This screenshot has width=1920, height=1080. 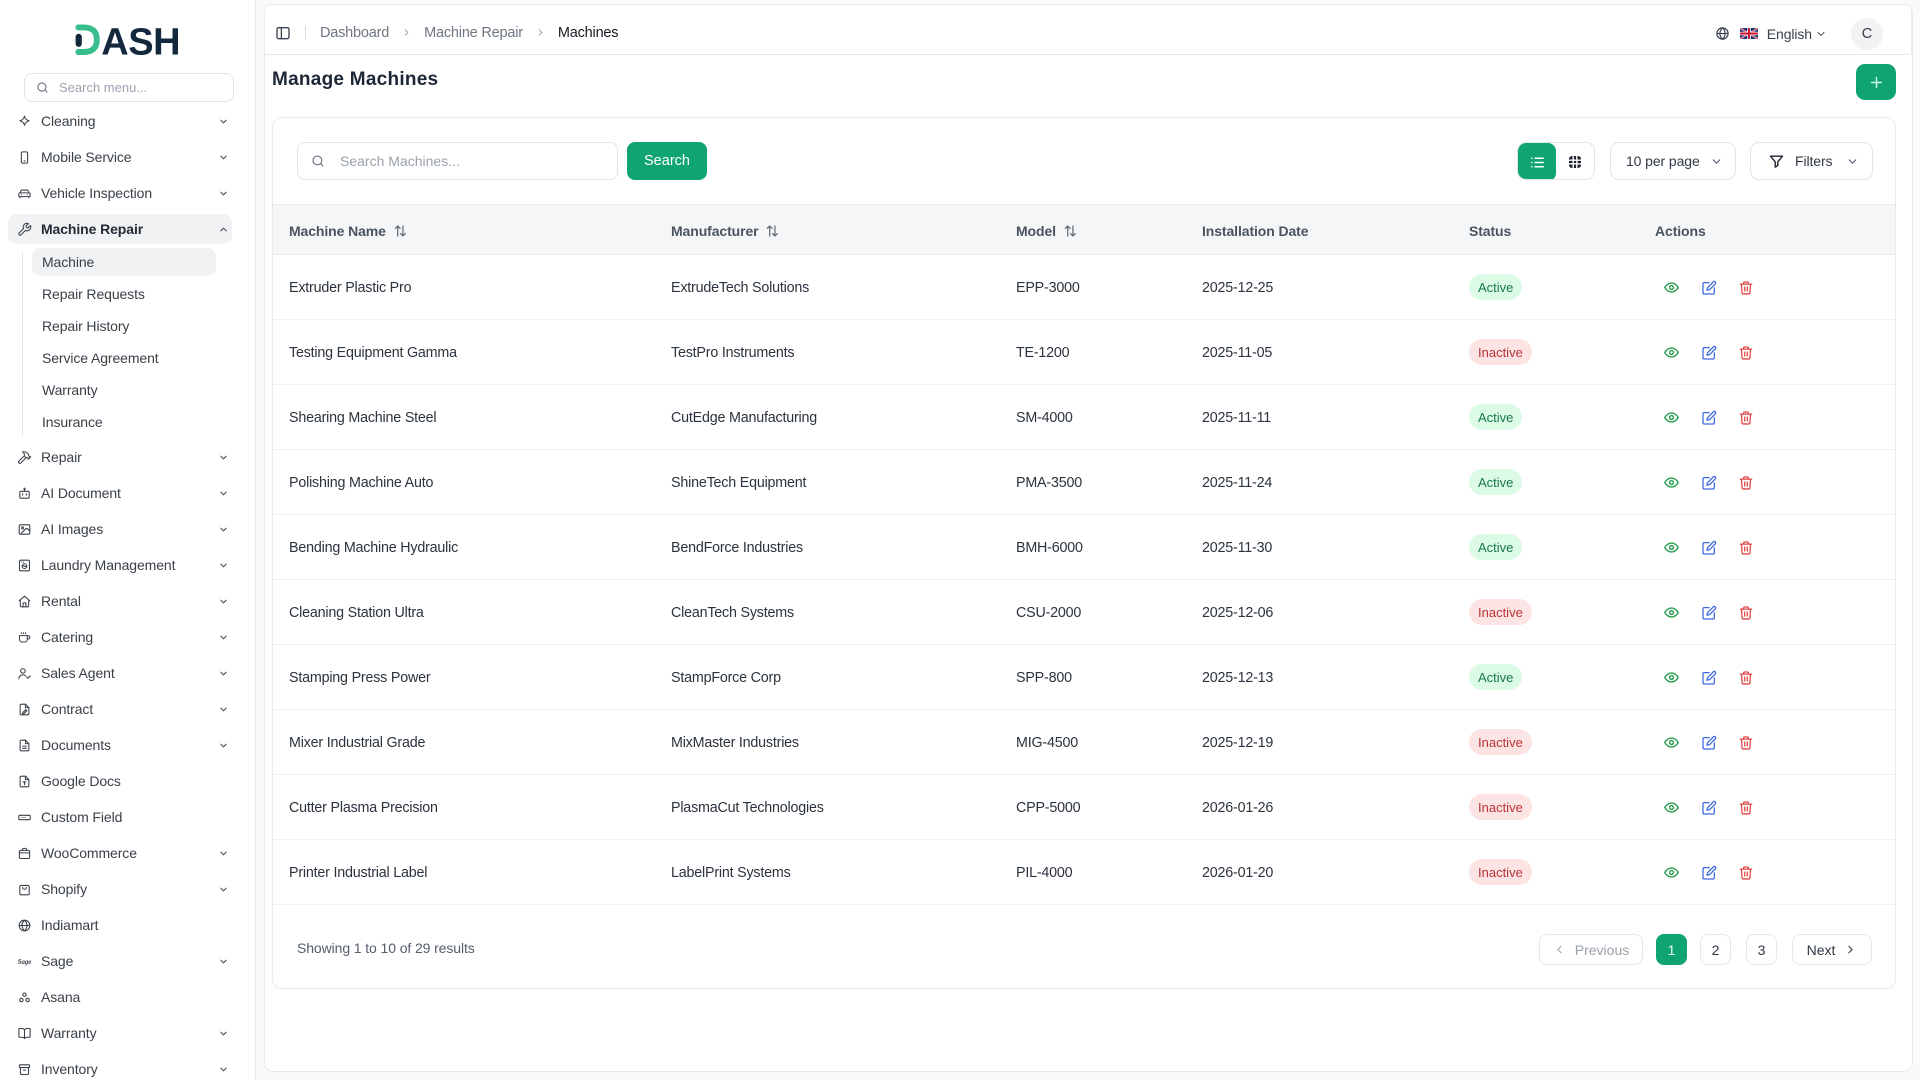 I want to click on svg-text: ASH, so click(x=140, y=40).